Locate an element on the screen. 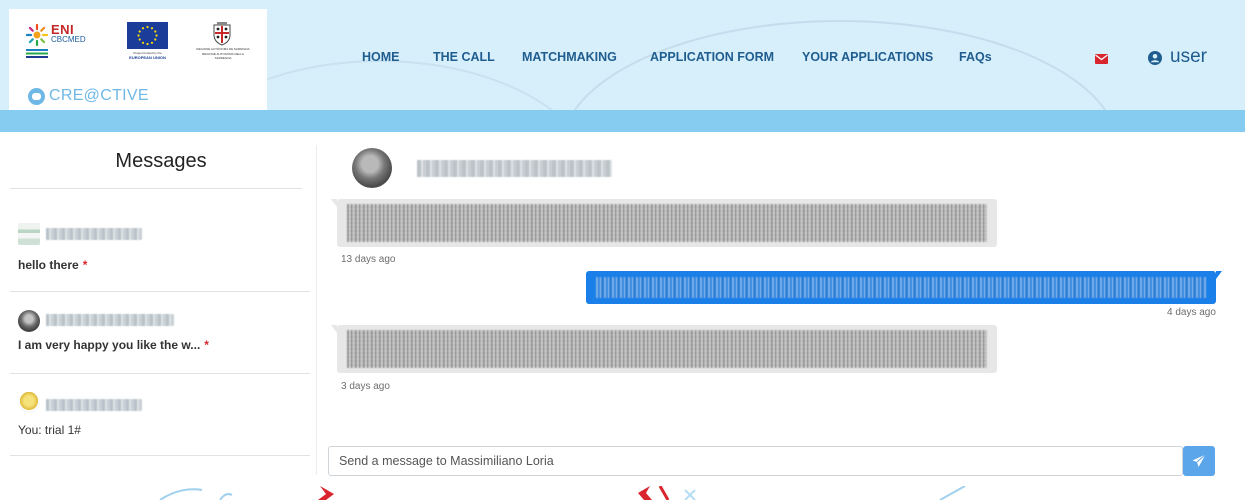  sardinia-crest-icon is located at coordinates (222, 34).